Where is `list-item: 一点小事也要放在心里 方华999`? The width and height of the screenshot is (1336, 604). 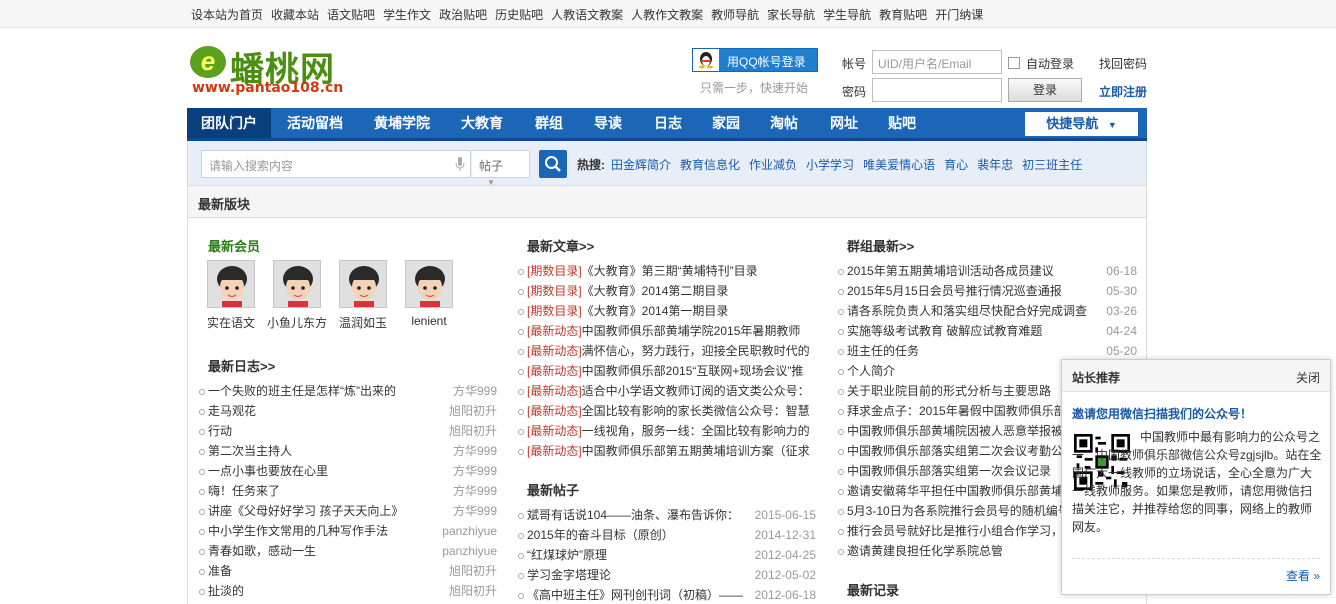
list-item: 一点小事也要放在心里 方华999 is located at coordinates (347, 471).